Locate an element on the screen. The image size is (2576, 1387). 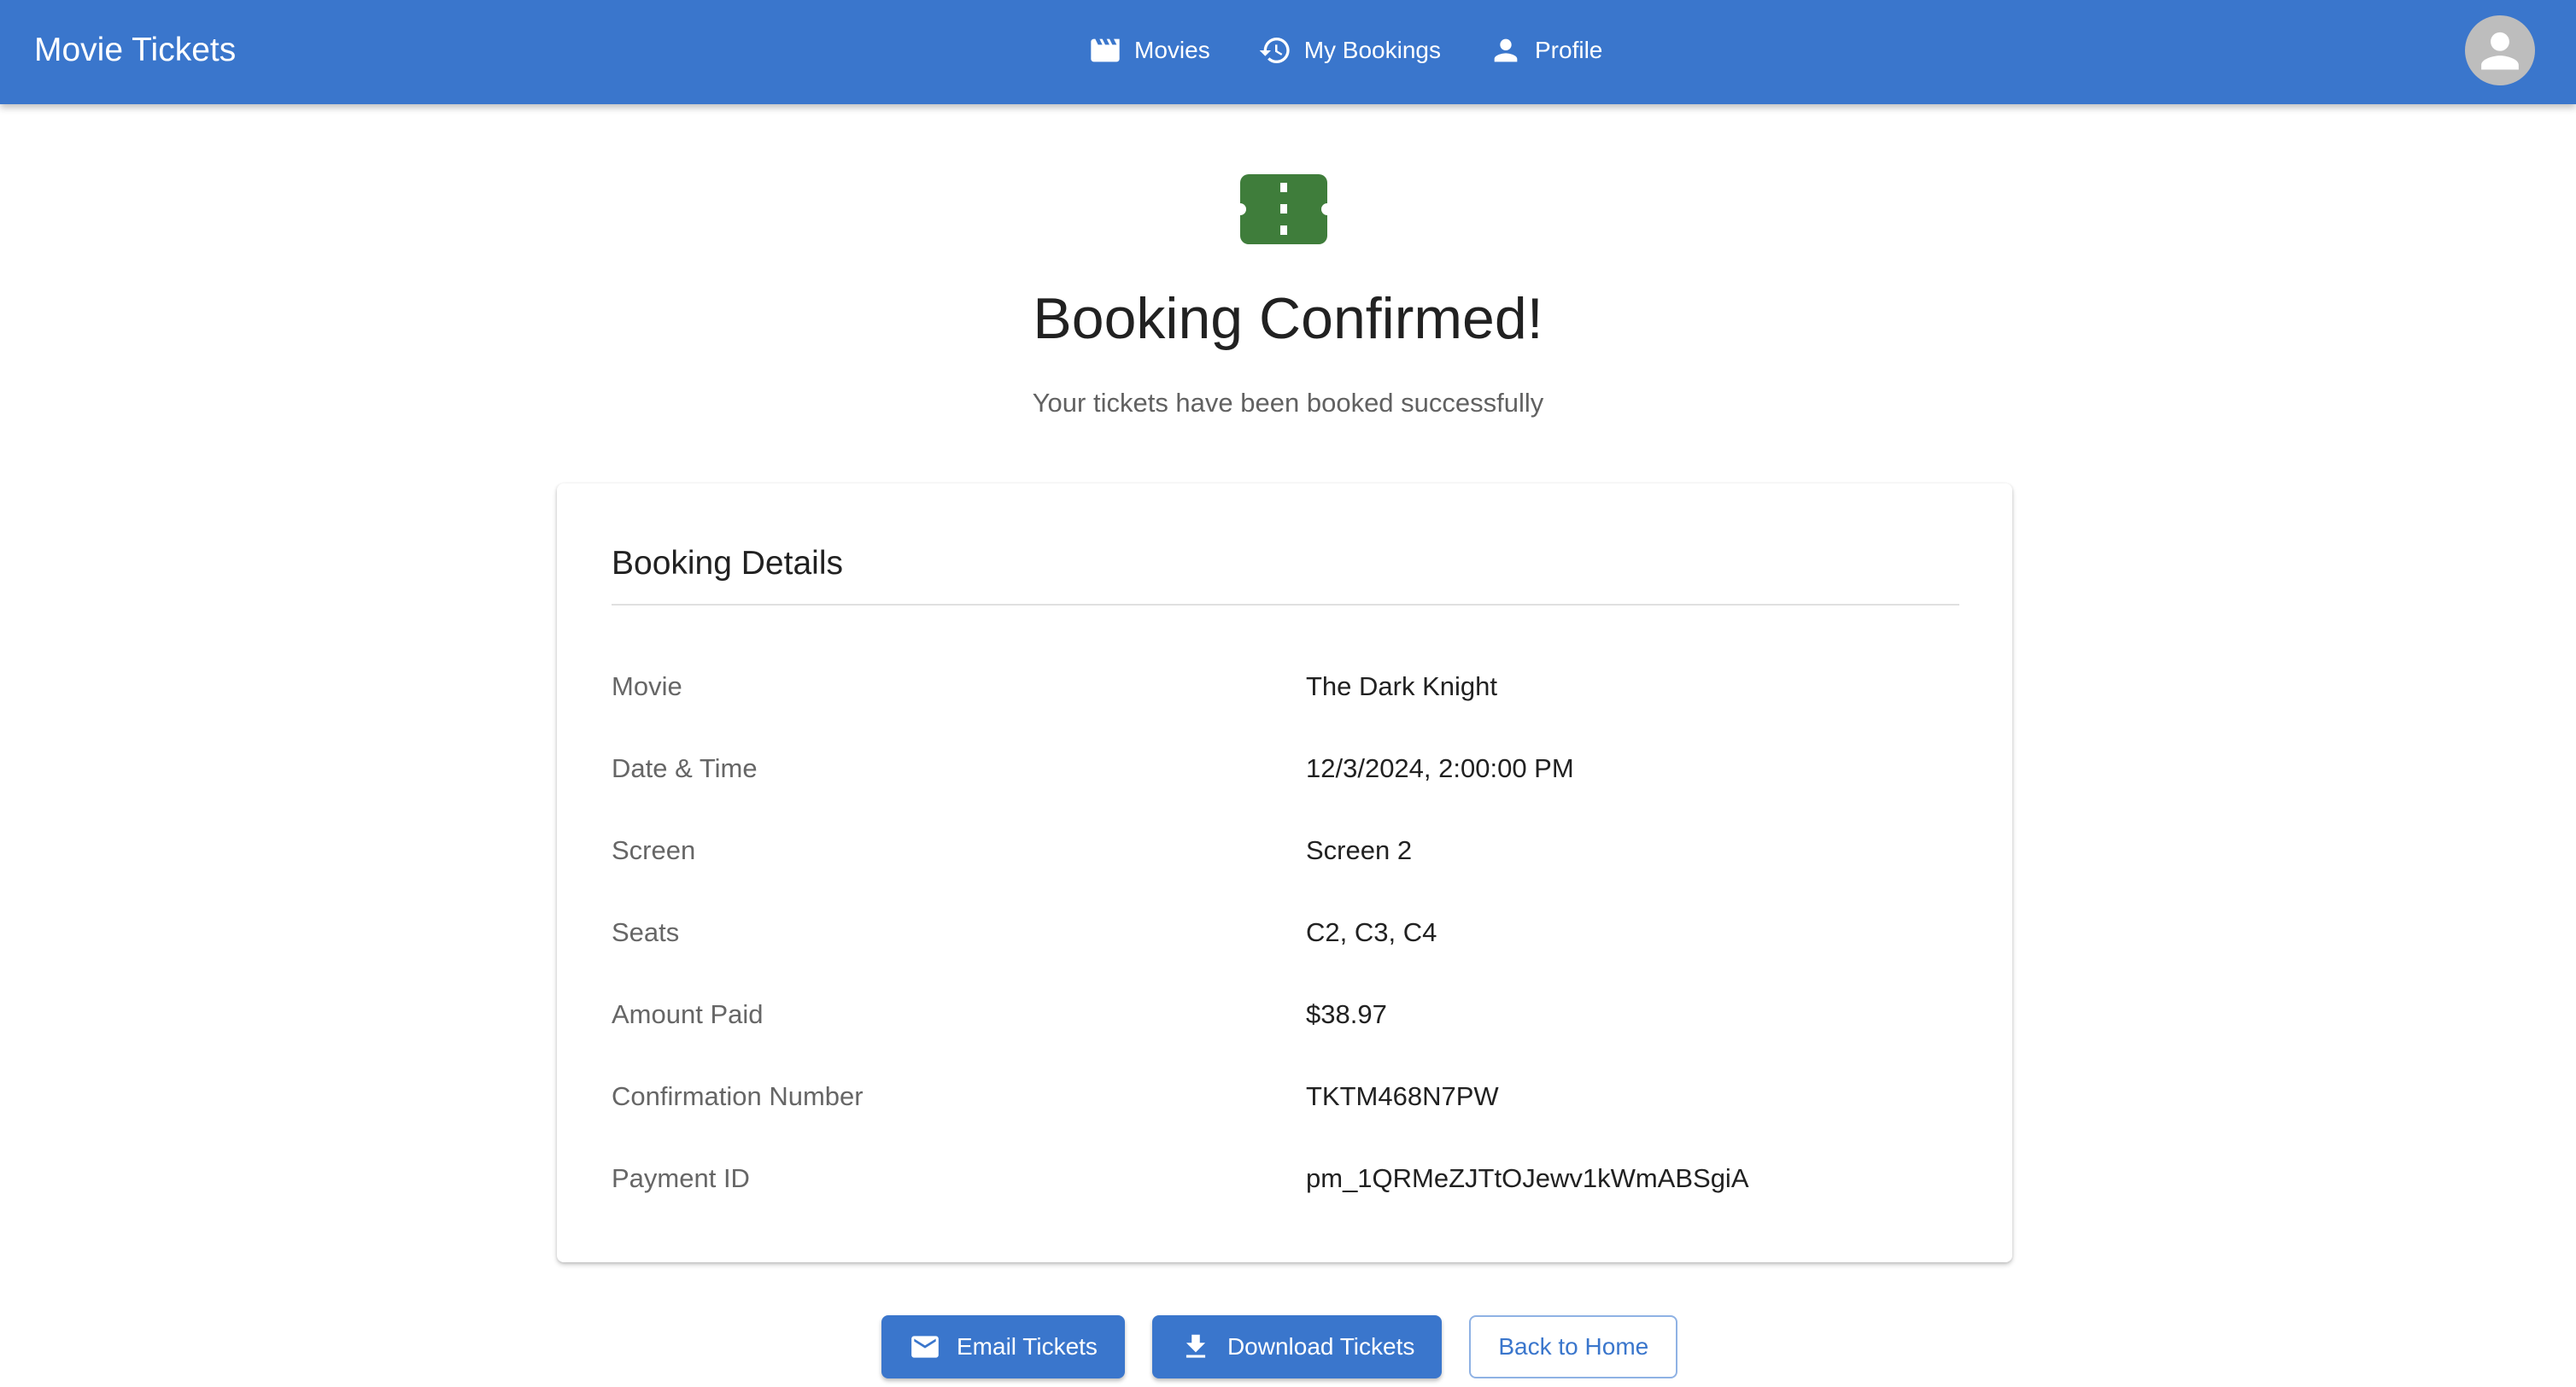
detail-value: TKTM468N7PW is located at coordinates (1402, 1096).